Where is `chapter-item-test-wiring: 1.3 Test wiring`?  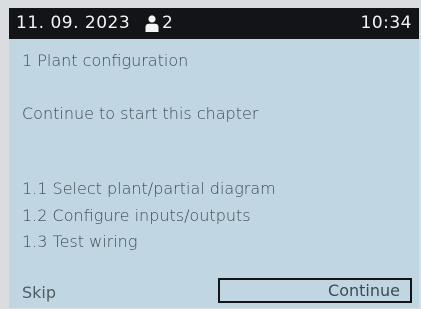 chapter-item-test-wiring: 1.3 Test wiring is located at coordinates (80, 241).